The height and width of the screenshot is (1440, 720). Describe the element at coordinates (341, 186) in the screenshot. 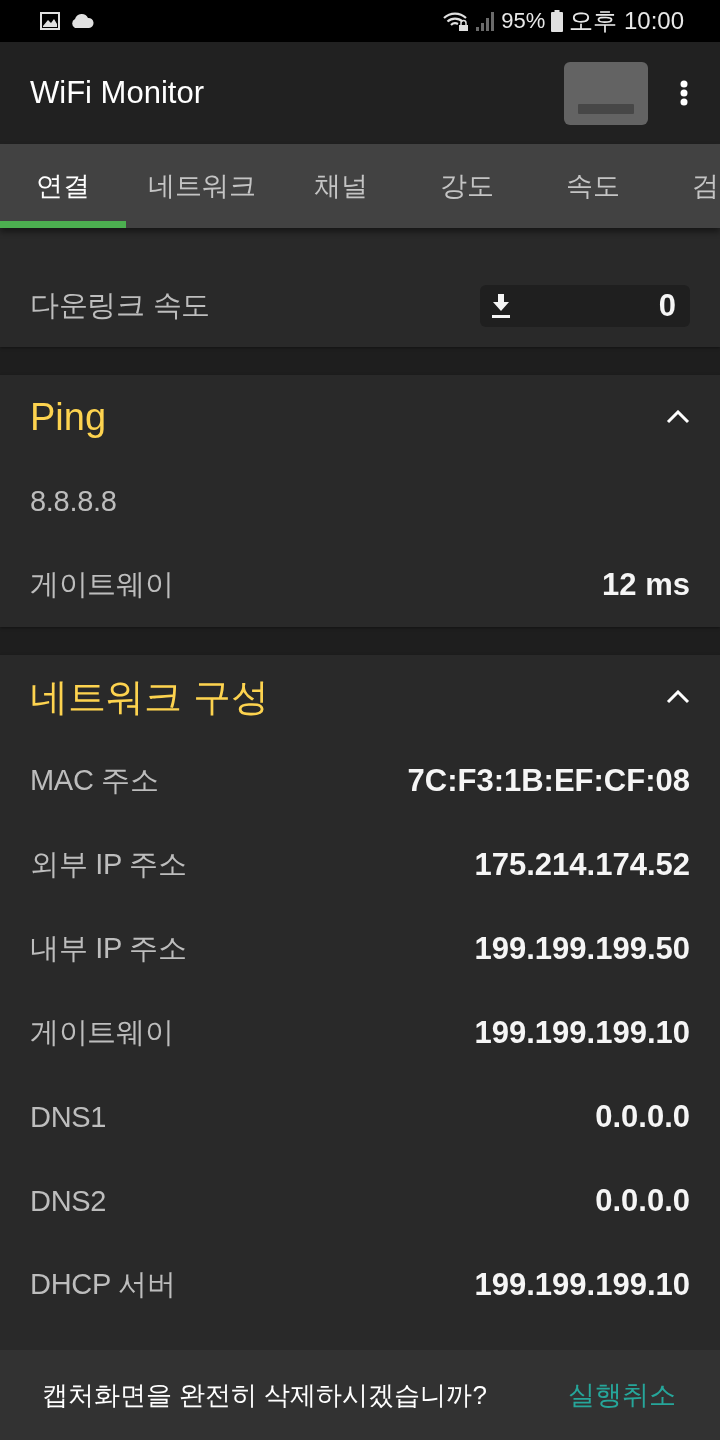

I see `tab: 채널` at that location.